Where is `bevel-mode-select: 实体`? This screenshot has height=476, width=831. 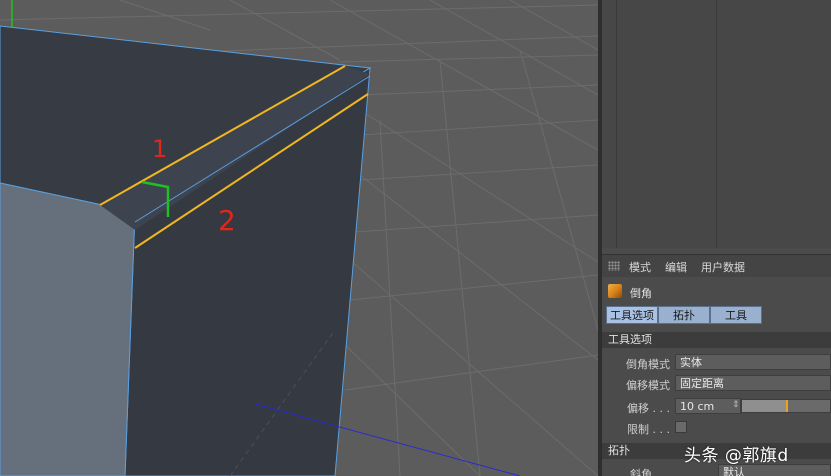
bevel-mode-select: 实体 is located at coordinates (753, 362).